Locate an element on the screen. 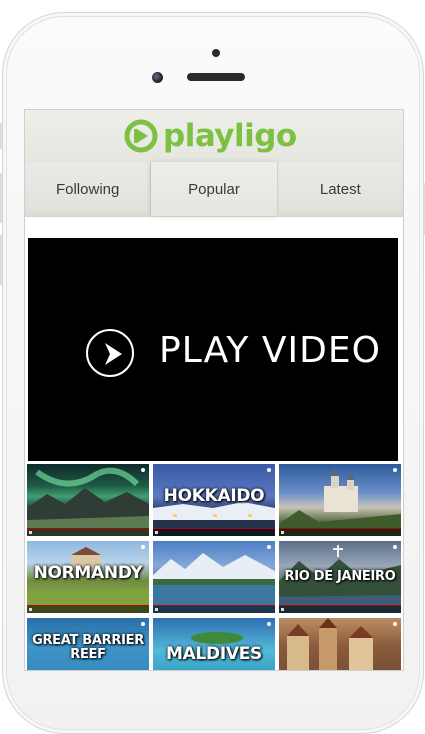 The width and height of the screenshot is (425, 734). volume-up-button is located at coordinates (1, 198).